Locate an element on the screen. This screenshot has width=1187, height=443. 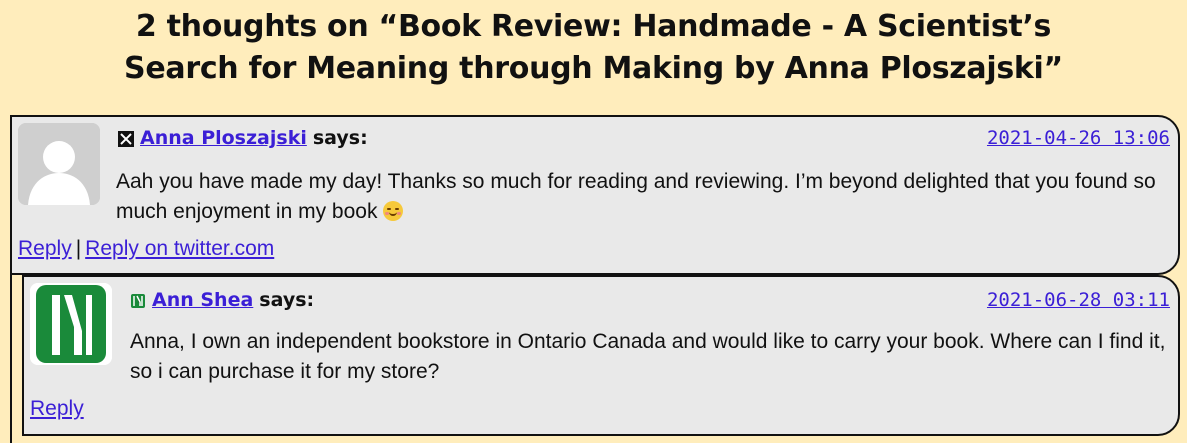
comment-meta: Ann Shea says: is located at coordinates (222, 300).